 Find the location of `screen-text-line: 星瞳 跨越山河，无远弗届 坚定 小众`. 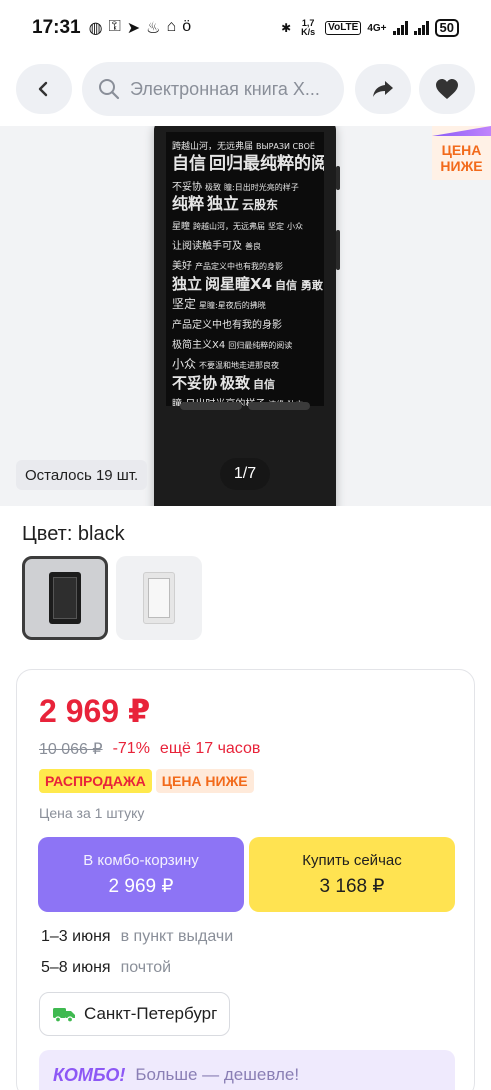

screen-text-line: 星瞳 跨越山河，无远弗届 坚定 小众 is located at coordinates (245, 224).